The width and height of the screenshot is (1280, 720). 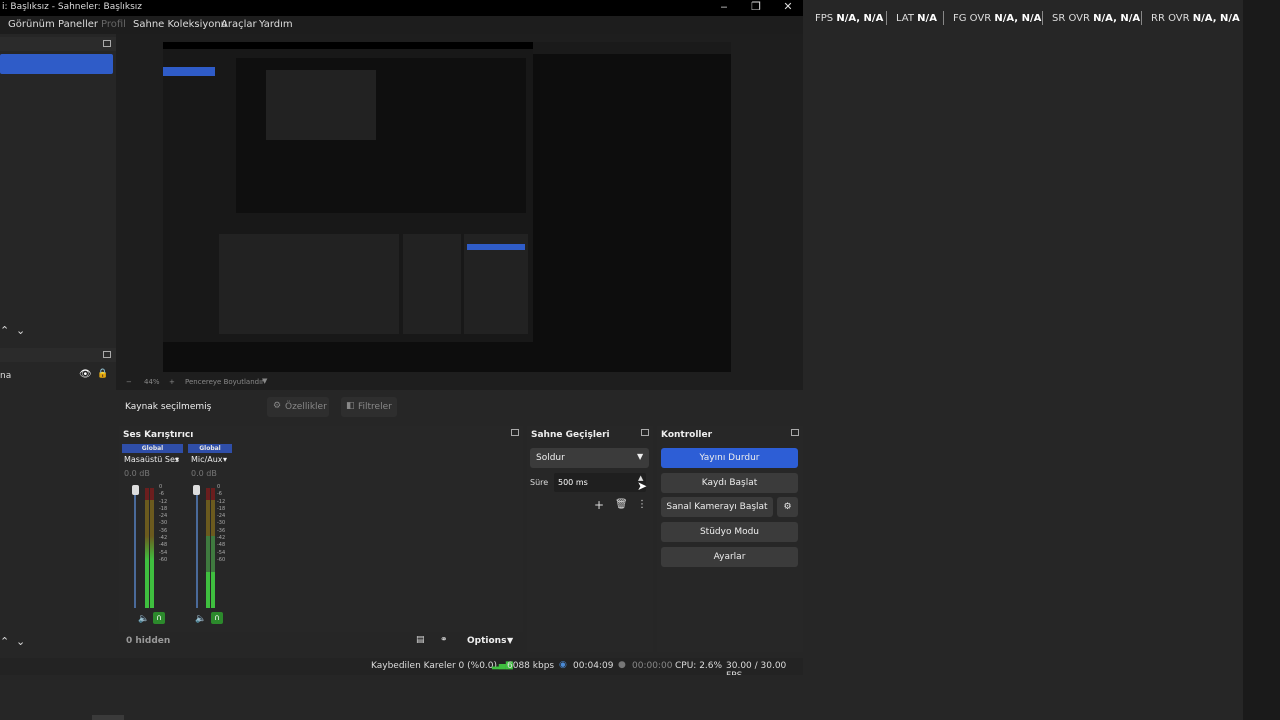 What do you see at coordinates (85, 374) in the screenshot?
I see `eye-icon: 👁` at bounding box center [85, 374].